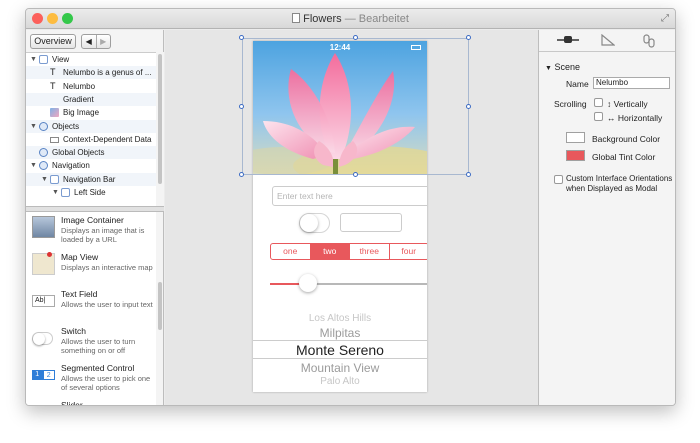 Image resolution: width=700 pixels, height=443 pixels. Describe the element at coordinates (43, 227) in the screenshot. I see `image-container-thumb` at that location.